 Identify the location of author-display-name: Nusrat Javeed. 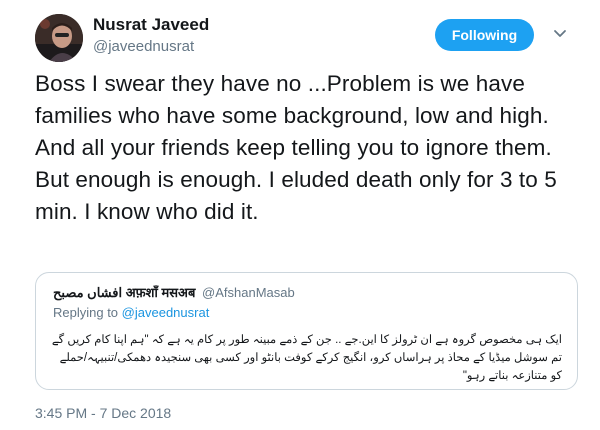
(151, 25).